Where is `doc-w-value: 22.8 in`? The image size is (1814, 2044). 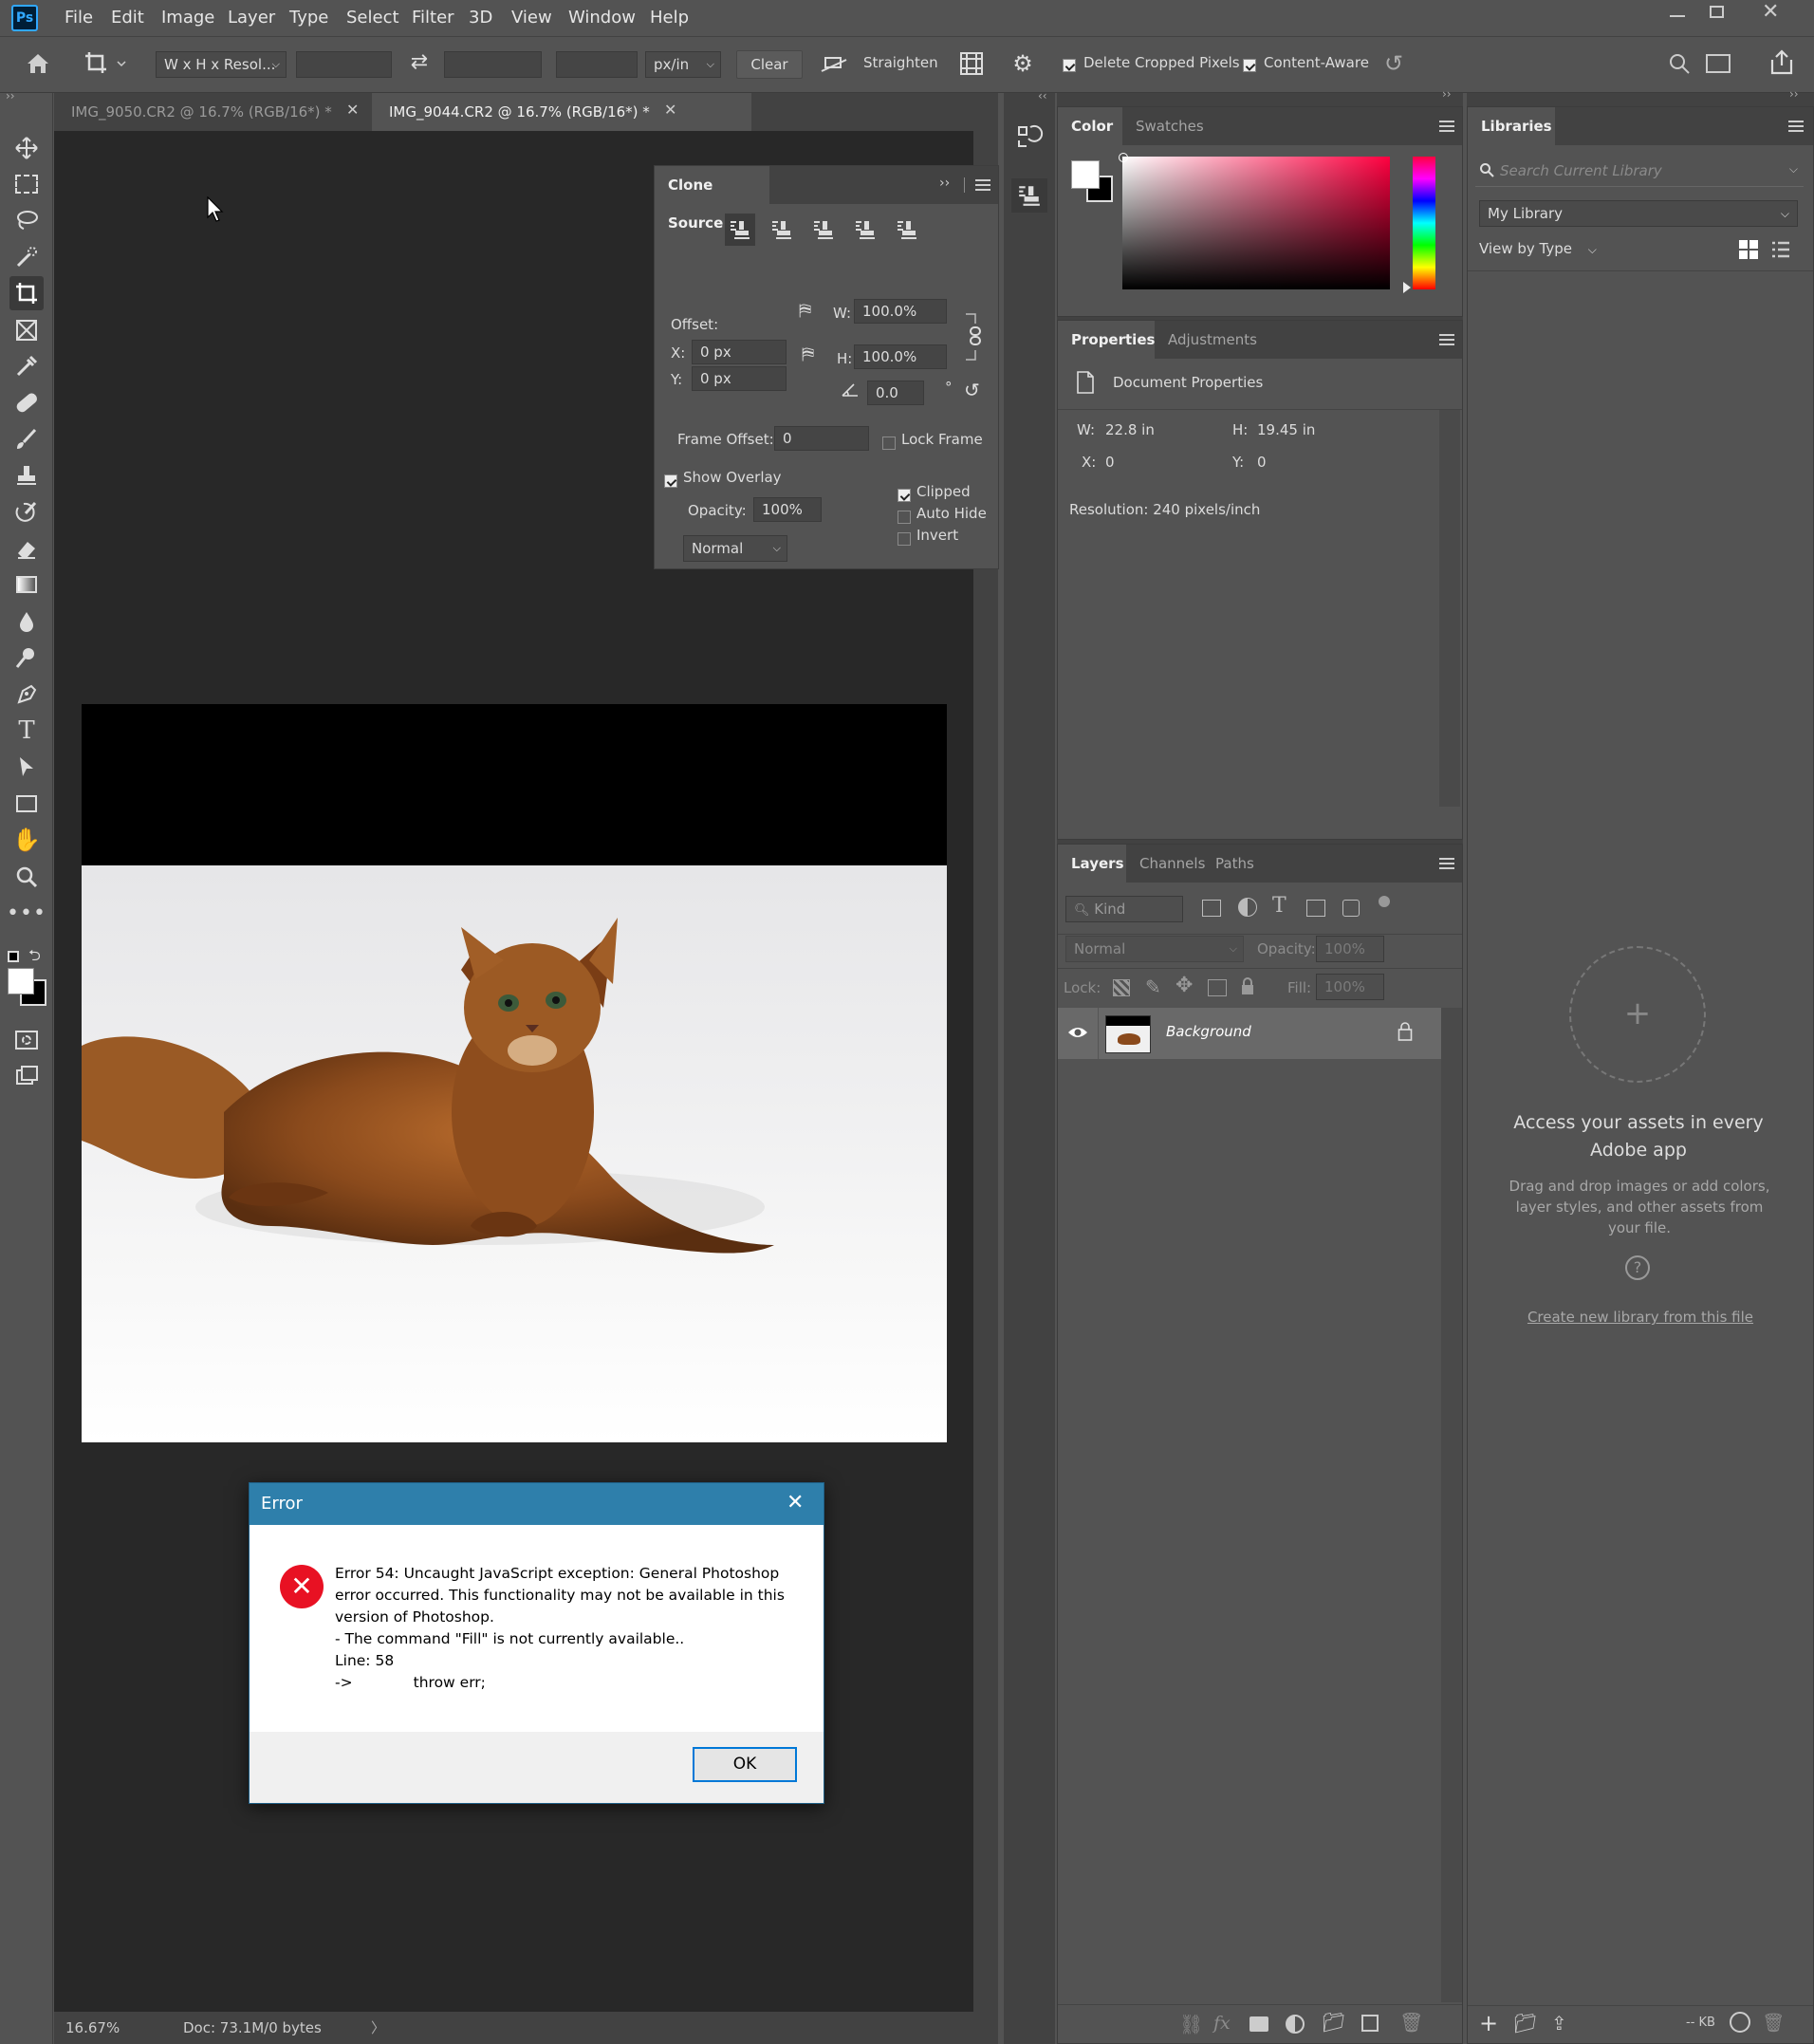
doc-w-value: 22.8 in is located at coordinates (1130, 429).